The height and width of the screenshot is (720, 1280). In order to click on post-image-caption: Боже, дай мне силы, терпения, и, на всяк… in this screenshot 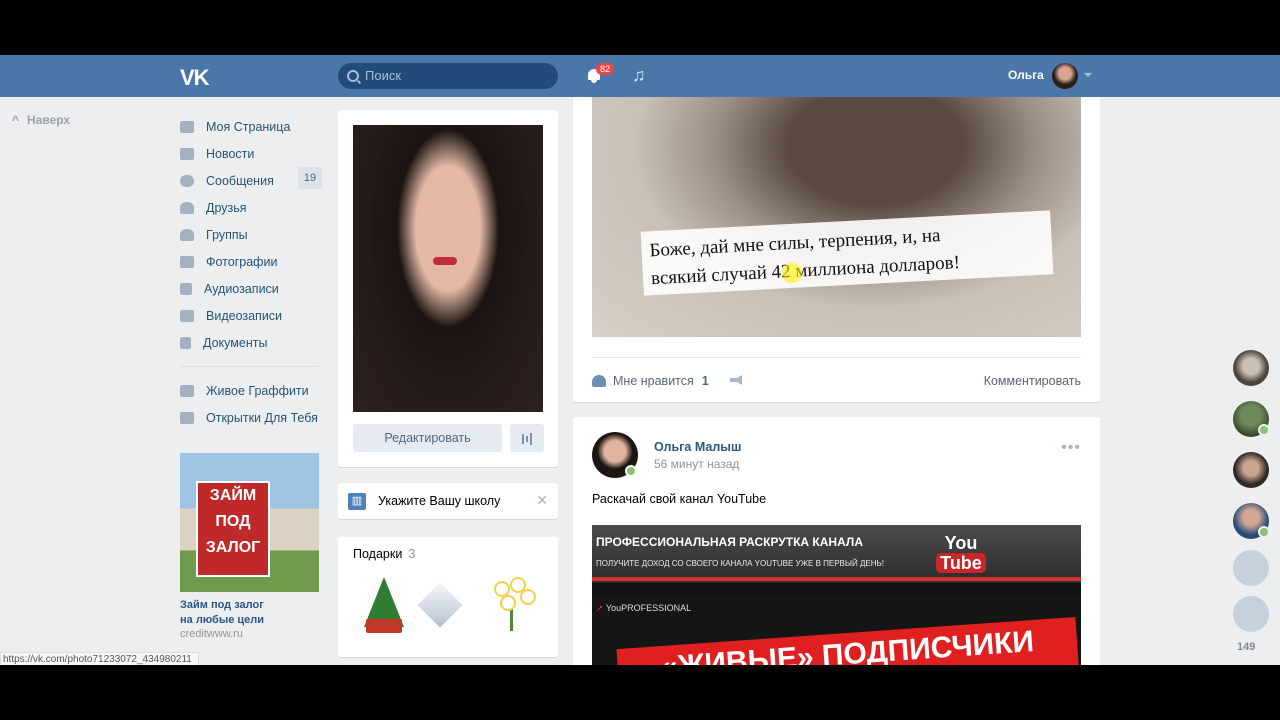, I will do `click(847, 253)`.